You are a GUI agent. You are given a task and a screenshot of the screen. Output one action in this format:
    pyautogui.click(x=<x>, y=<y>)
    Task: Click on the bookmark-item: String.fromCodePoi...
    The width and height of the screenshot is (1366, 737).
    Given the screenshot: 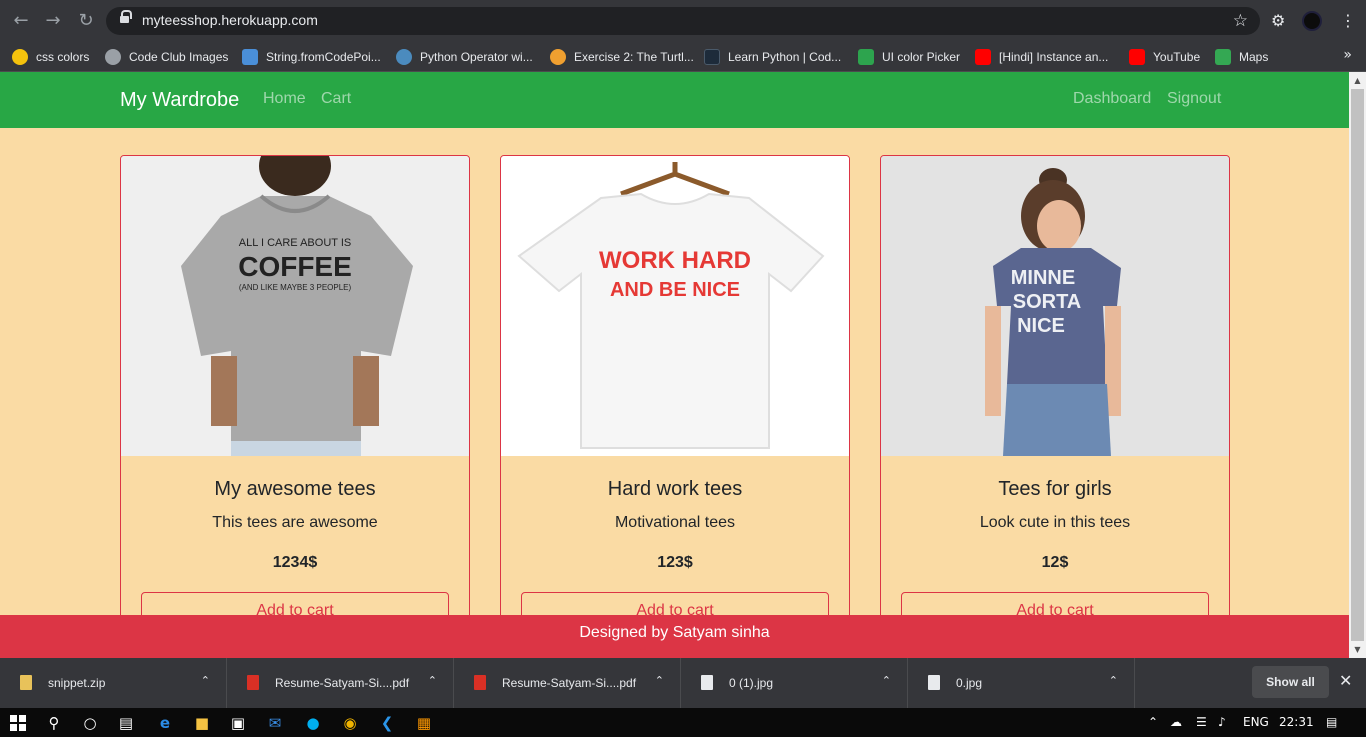 What is the action you would take?
    pyautogui.click(x=311, y=57)
    